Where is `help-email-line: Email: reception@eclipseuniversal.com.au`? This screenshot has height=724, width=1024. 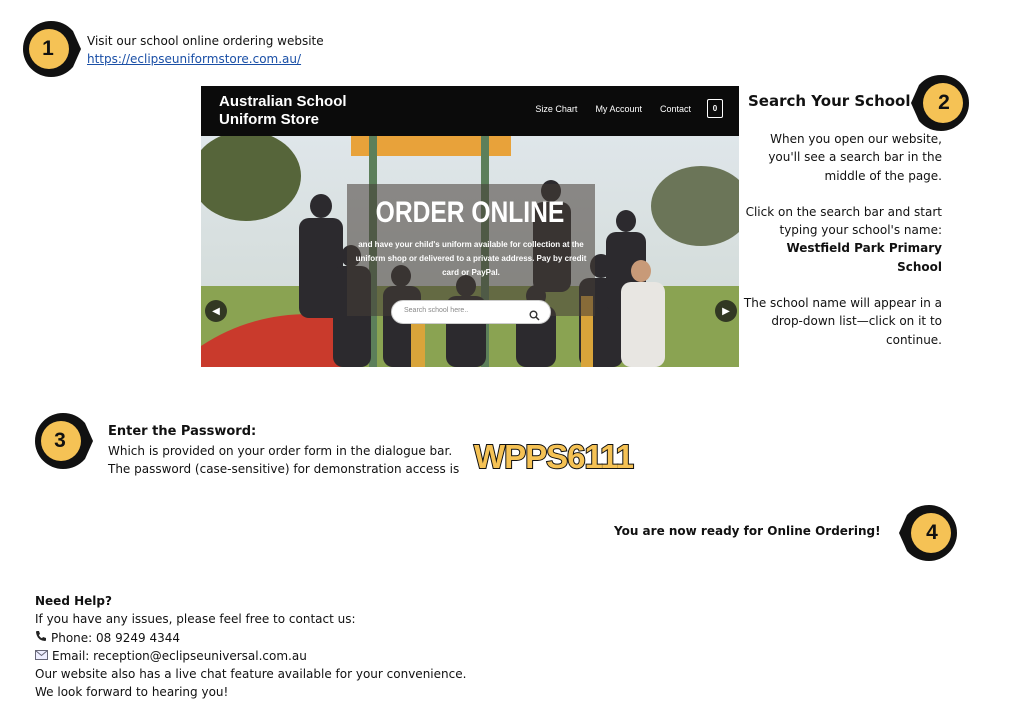
help-email-line: Email: reception@eclipseuniversal.com.au is located at coordinates (250, 656).